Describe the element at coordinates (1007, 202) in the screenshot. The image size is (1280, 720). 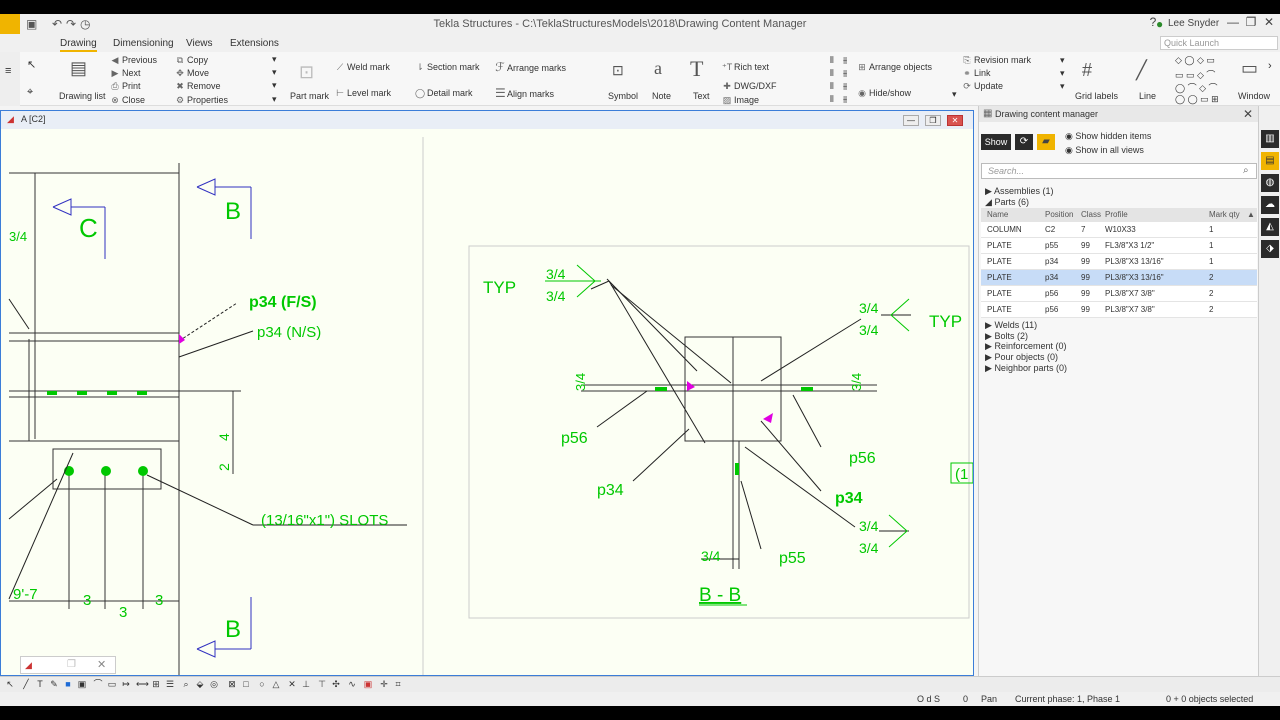
I see `tree-parts: ◢ Parts (6)` at that location.